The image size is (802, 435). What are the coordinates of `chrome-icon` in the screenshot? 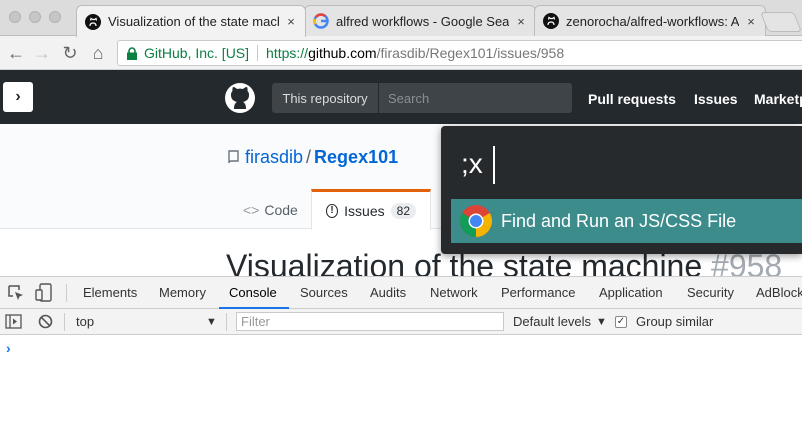 It's located at (476, 221).